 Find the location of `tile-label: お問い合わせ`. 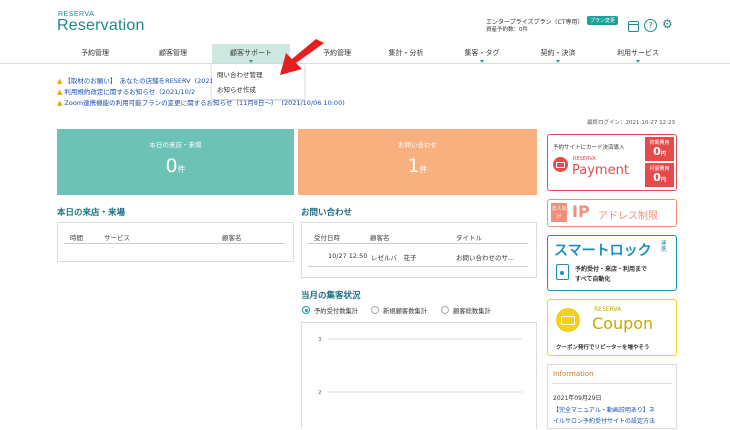

tile-label: お問い合わせ is located at coordinates (417, 145).